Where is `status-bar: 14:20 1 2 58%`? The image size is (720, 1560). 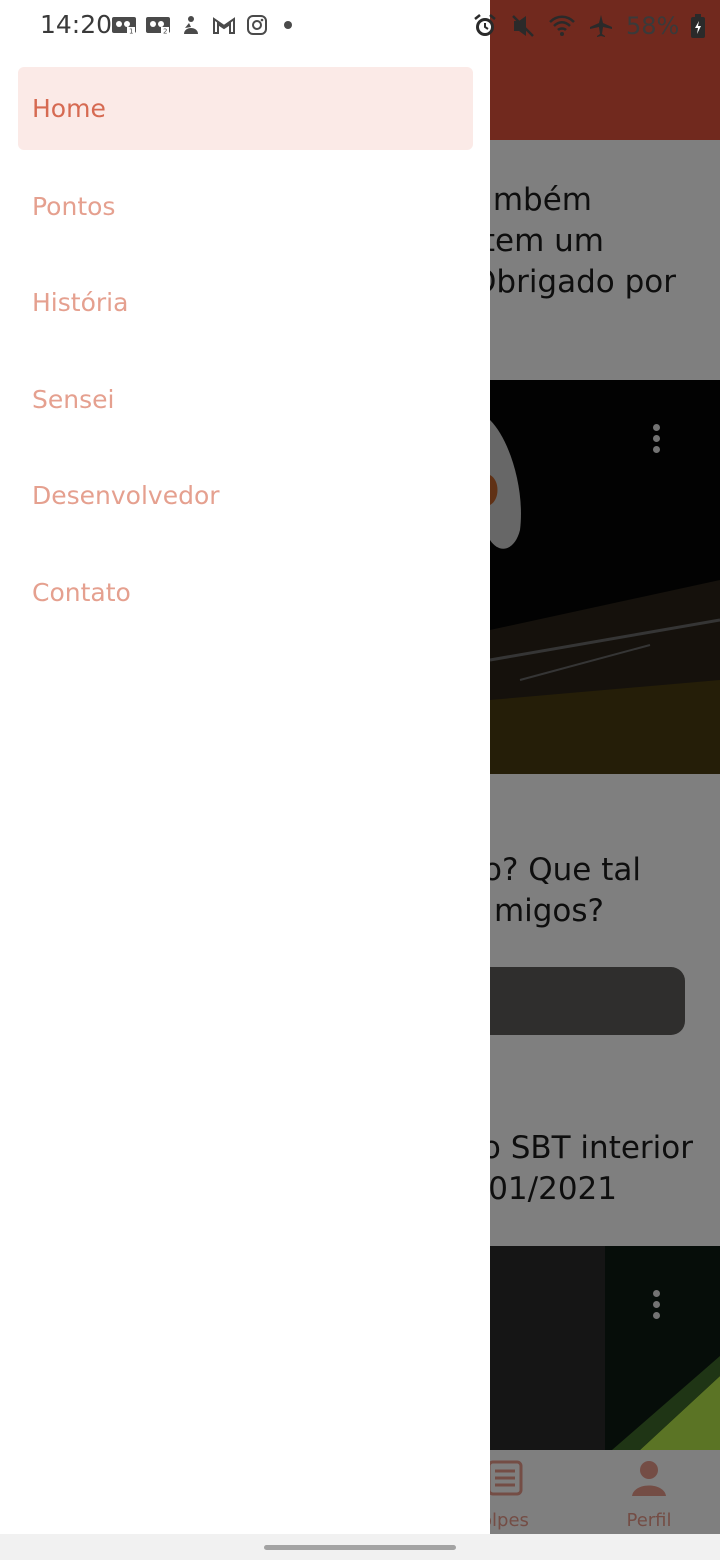
status-bar: 14:20 1 2 58% is located at coordinates (360, 26).